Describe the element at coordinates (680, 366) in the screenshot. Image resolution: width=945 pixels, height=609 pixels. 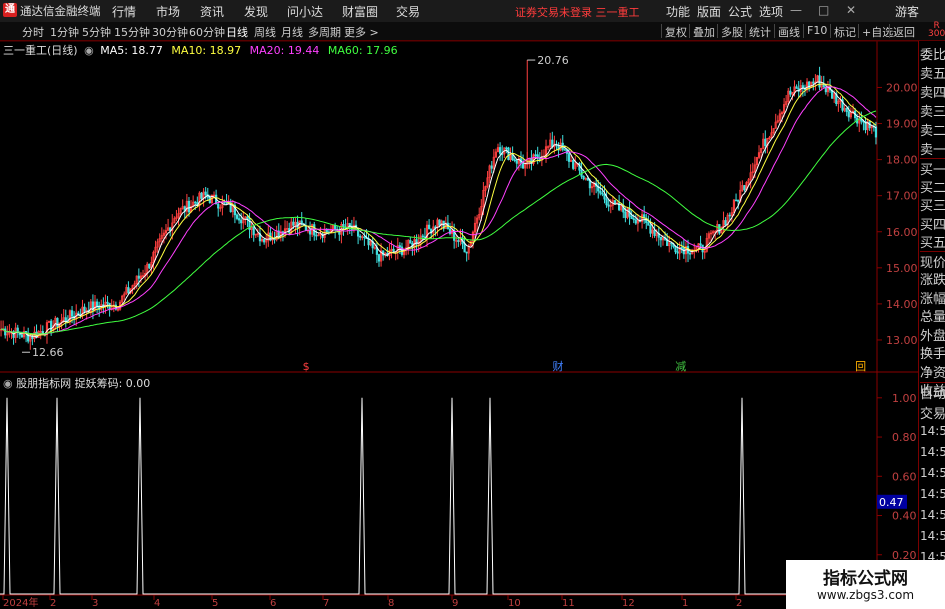
I see `event-marker: 减` at that location.